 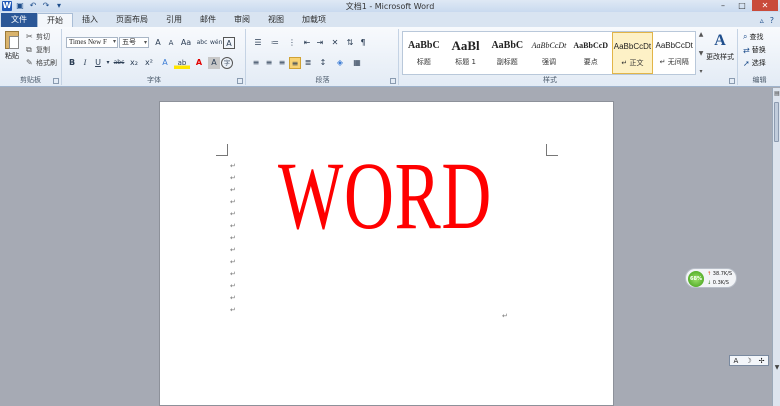 What do you see at coordinates (269, 63) in the screenshot?
I see `align-center-icon: ≡` at bounding box center [269, 63].